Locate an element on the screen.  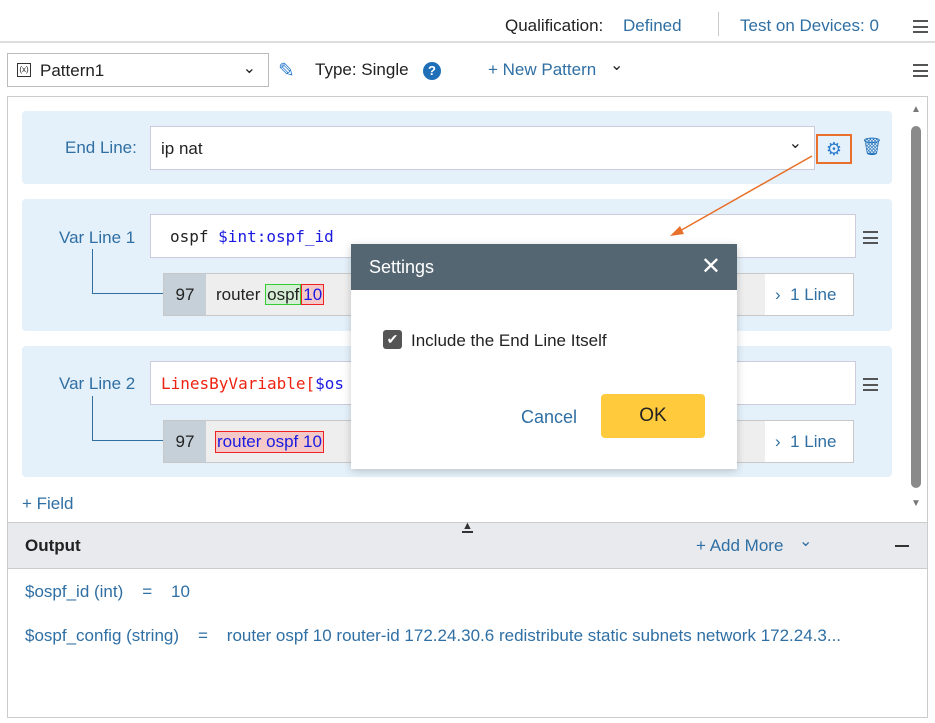
cancel-button: Cancel is located at coordinates (549, 417).